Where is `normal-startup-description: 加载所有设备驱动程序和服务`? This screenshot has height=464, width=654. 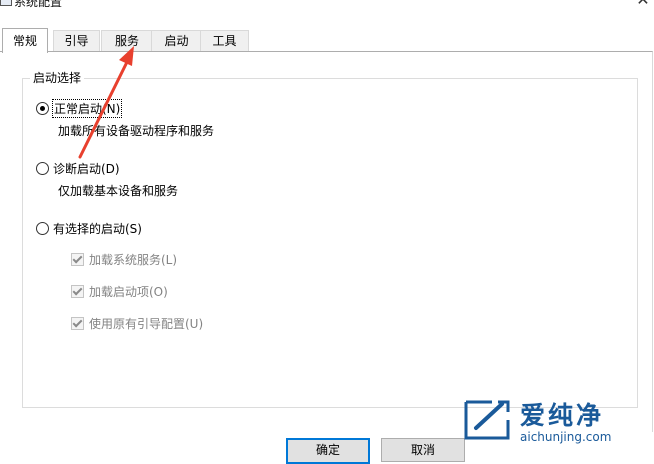 normal-startup-description: 加载所有设备驱动程序和服务 is located at coordinates (136, 131).